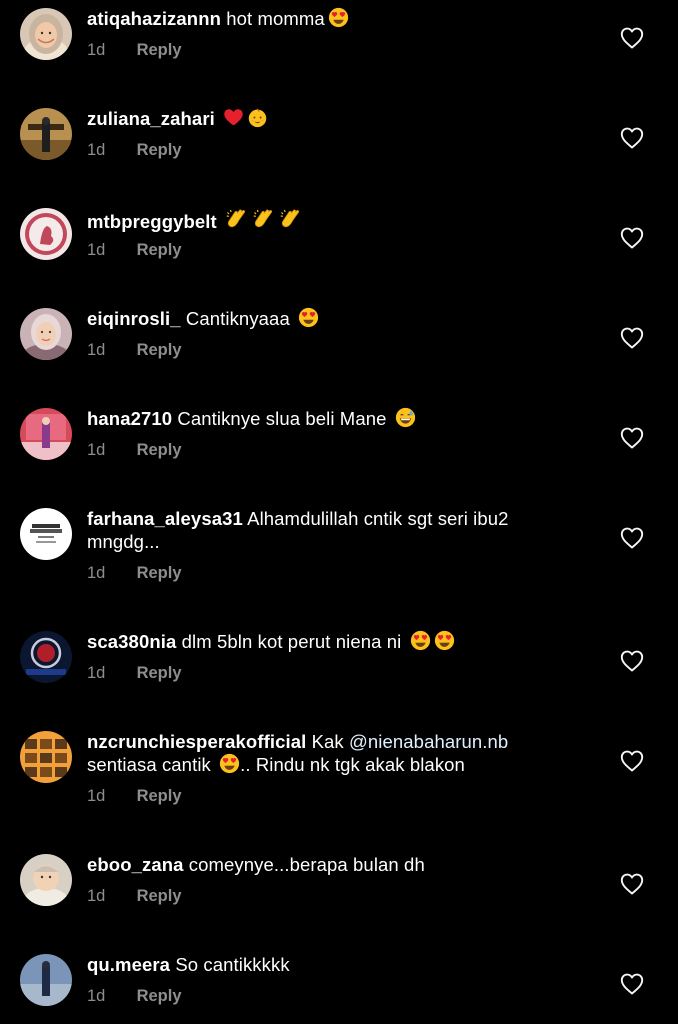  Describe the element at coordinates (237, 318) in the screenshot. I see `comment-message: Cantiknyaaa` at that location.